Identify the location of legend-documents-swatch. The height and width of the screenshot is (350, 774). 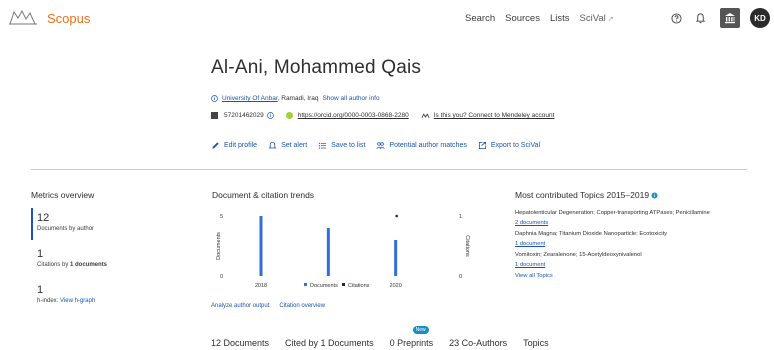
(305, 284).